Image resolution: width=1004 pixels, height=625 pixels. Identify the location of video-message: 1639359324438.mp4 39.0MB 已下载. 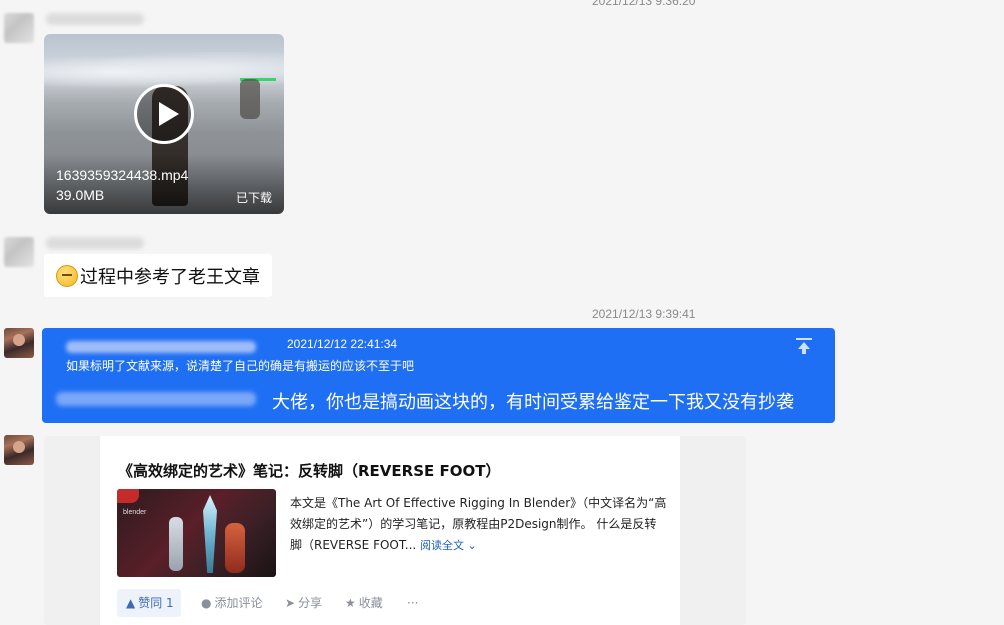
(164, 124).